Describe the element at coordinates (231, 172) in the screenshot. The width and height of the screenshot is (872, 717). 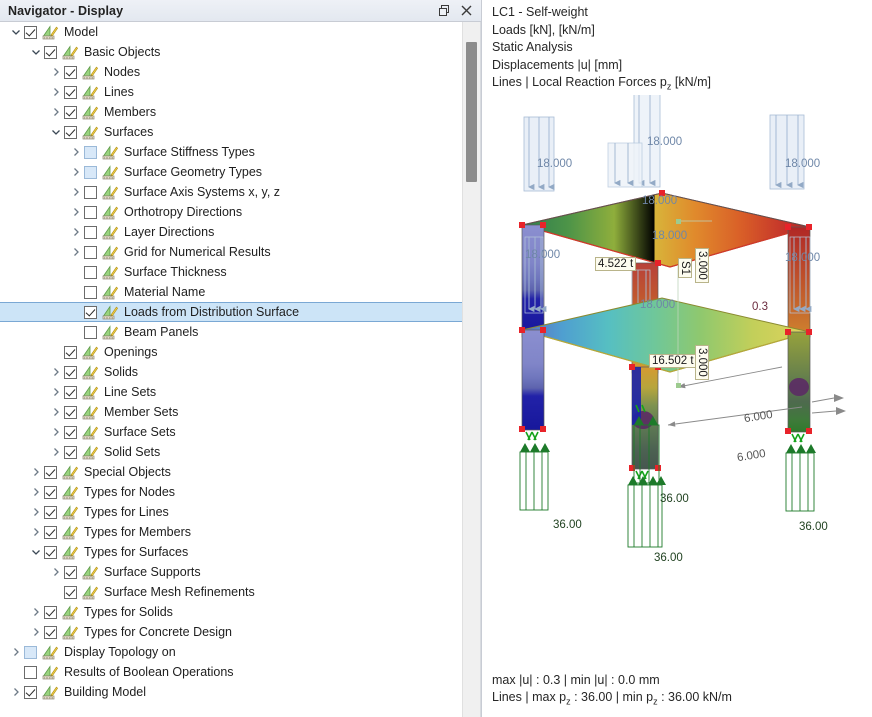
I see `tree-row: Surface Geometry Types` at that location.